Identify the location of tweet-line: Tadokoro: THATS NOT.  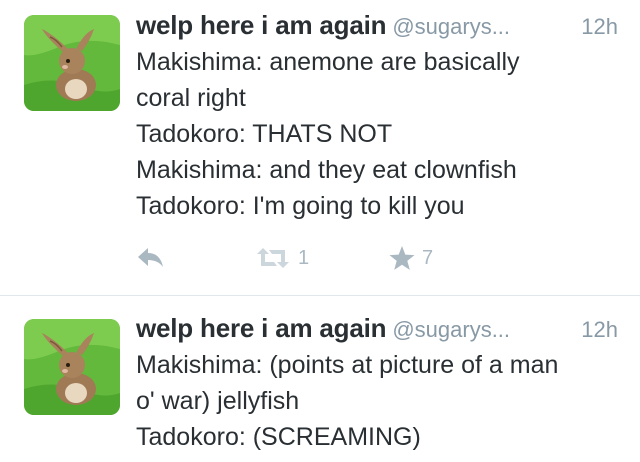
(264, 134).